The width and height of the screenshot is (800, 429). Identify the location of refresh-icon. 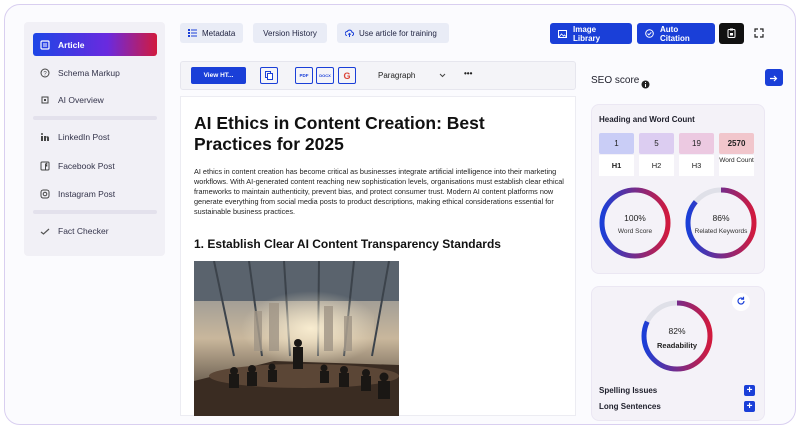
(741, 302).